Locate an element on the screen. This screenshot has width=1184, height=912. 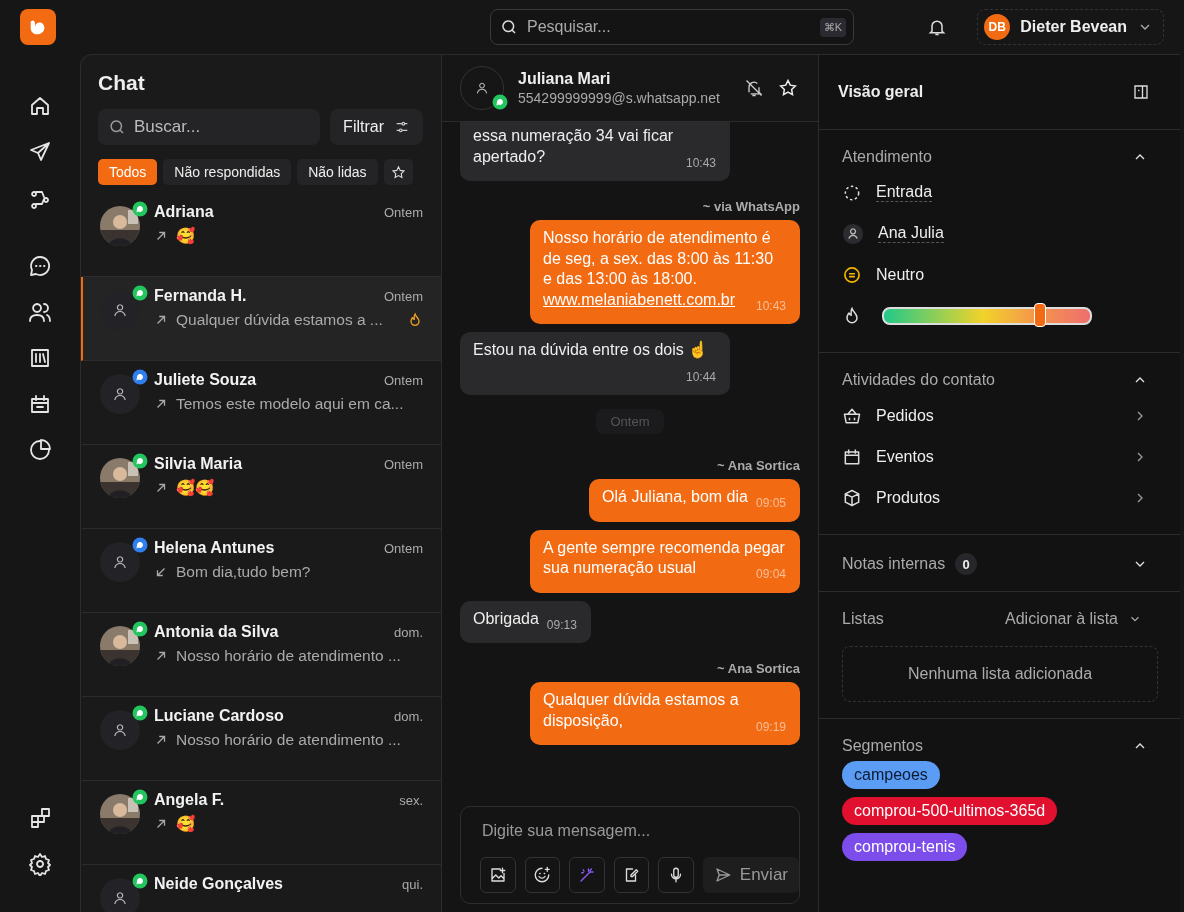
filter-tab: Não respondidas is located at coordinates (227, 172).